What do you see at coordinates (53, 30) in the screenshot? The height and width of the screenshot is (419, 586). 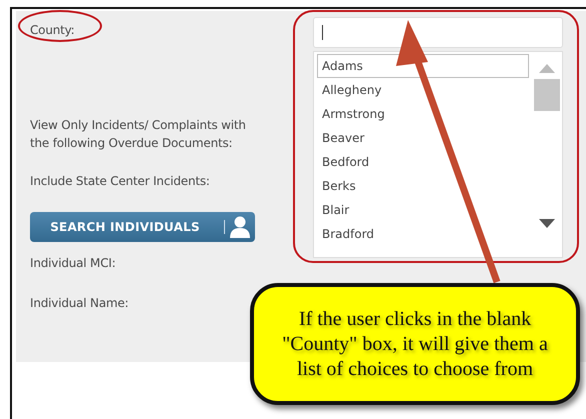 I see `county-label: County:` at bounding box center [53, 30].